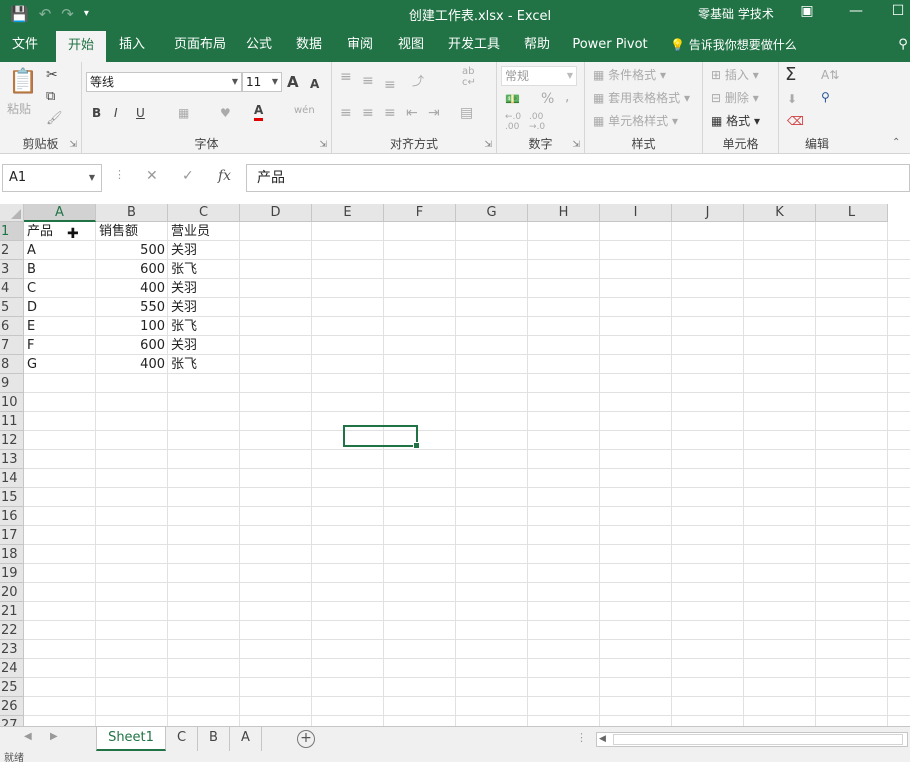  Describe the element at coordinates (132, 231) in the screenshot. I see `cell-B1: 销售额` at that location.